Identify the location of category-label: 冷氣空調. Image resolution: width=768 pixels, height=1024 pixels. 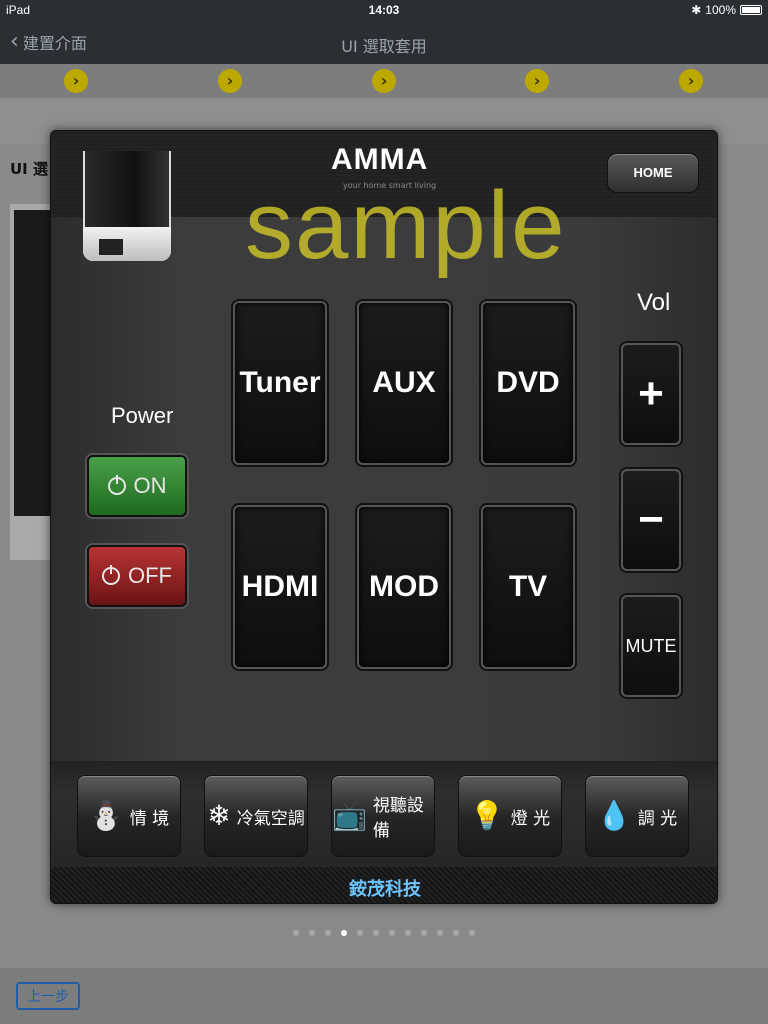
(270, 818).